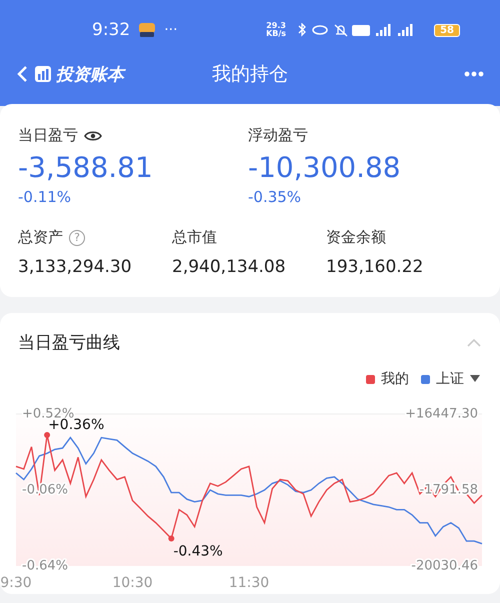 The width and height of the screenshot is (500, 603). I want to click on axis-label: -0.64%, so click(45, 566).